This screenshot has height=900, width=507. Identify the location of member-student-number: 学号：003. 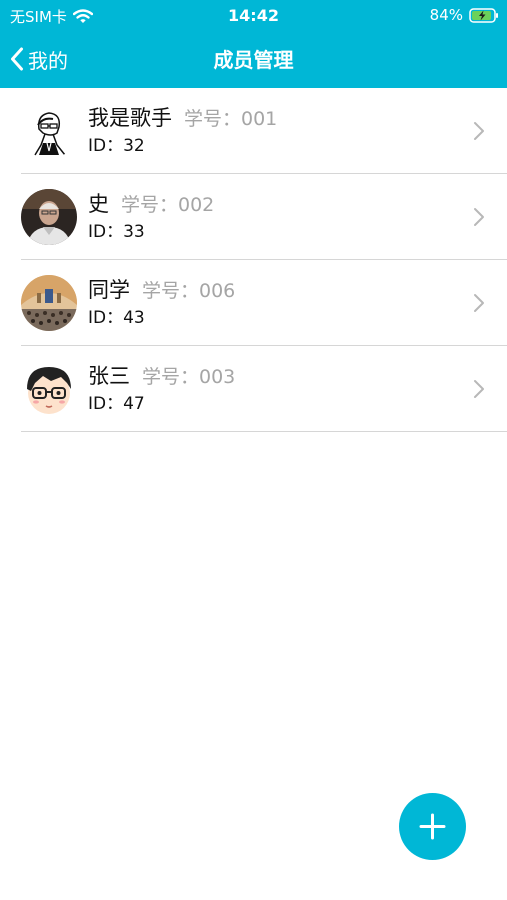
(189, 377).